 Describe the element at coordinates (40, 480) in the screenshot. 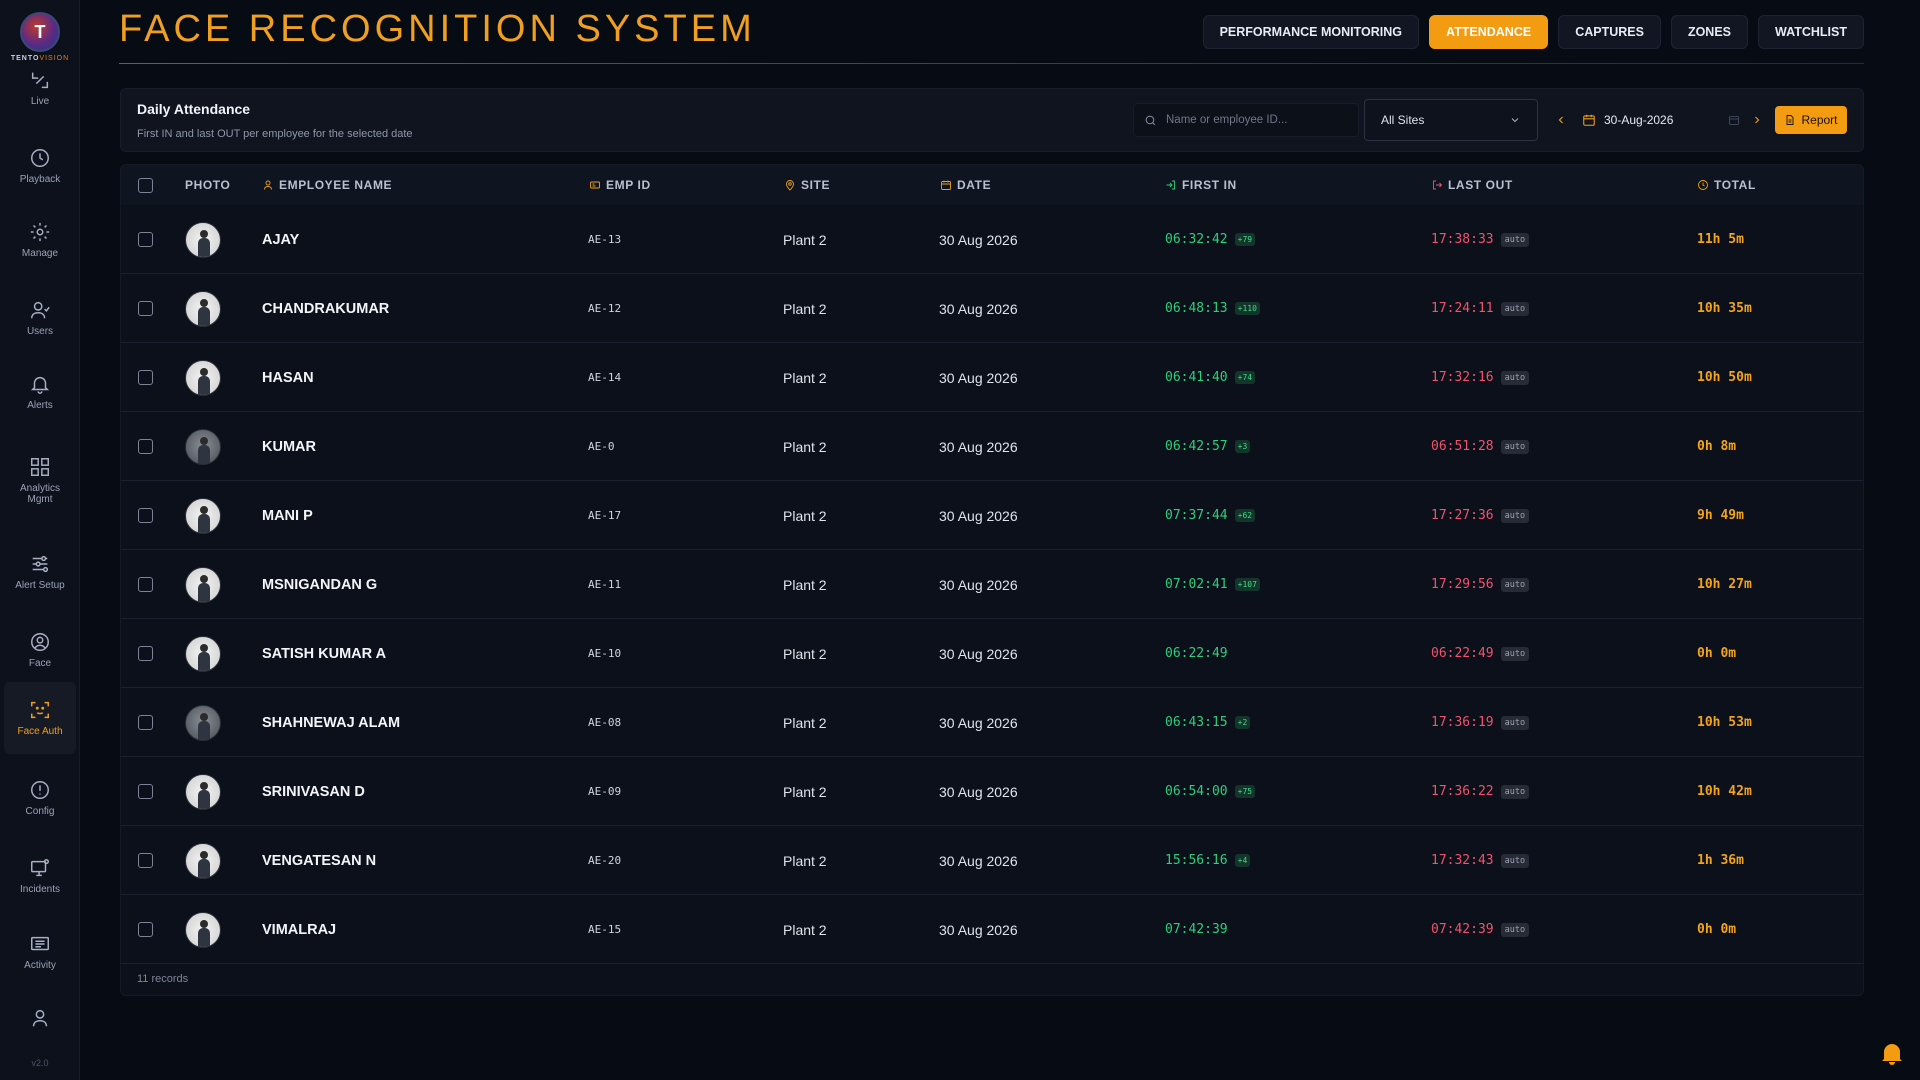

I see `sidebar-item-analytics: Analytics Mgmt` at that location.